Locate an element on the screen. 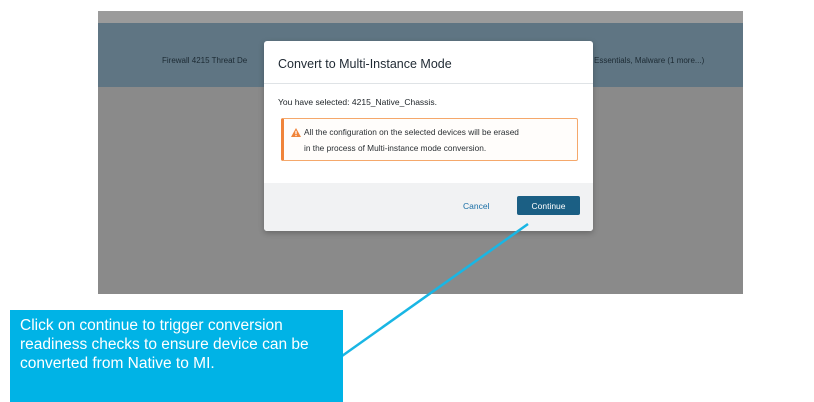 This screenshot has height=402, width=814. dialog-title: Convert to Multi-Instance Mode is located at coordinates (365, 64).